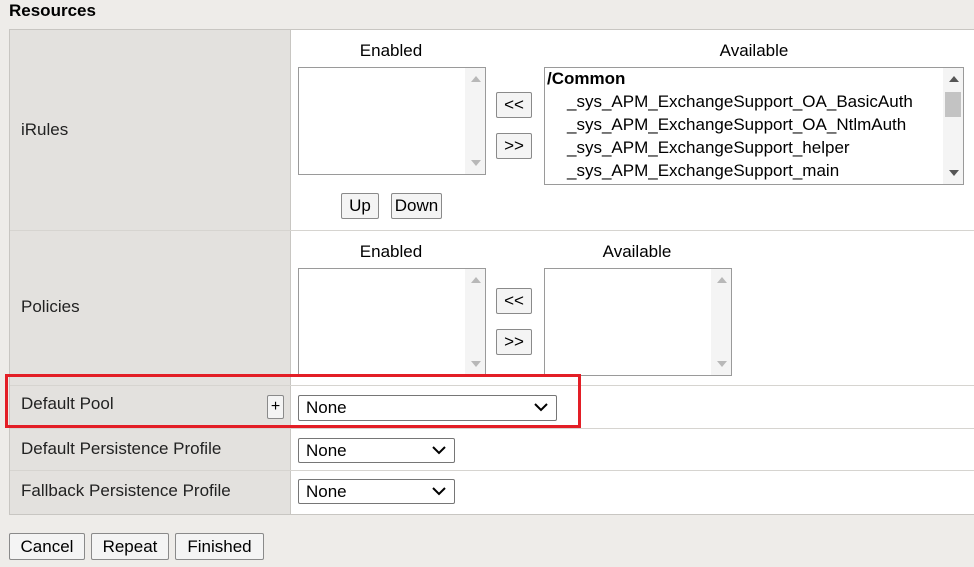  What do you see at coordinates (427, 408) in the screenshot?
I see `default-pool-select: None` at bounding box center [427, 408].